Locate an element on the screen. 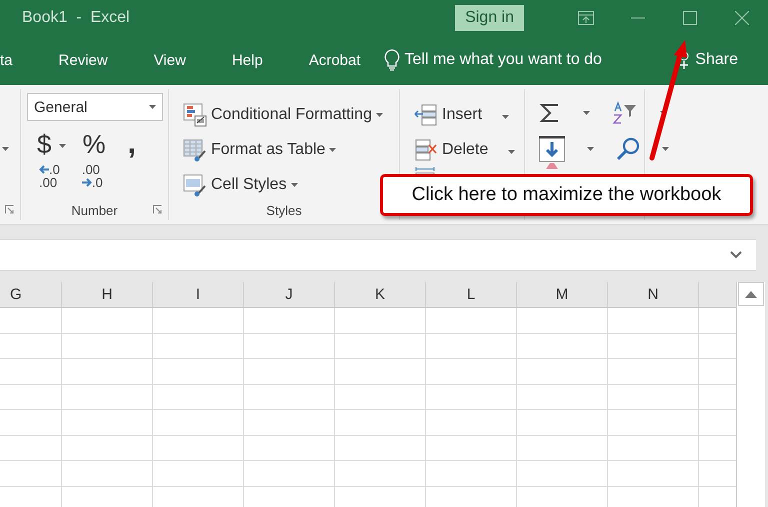  ribbon-tab: Help is located at coordinates (247, 60).